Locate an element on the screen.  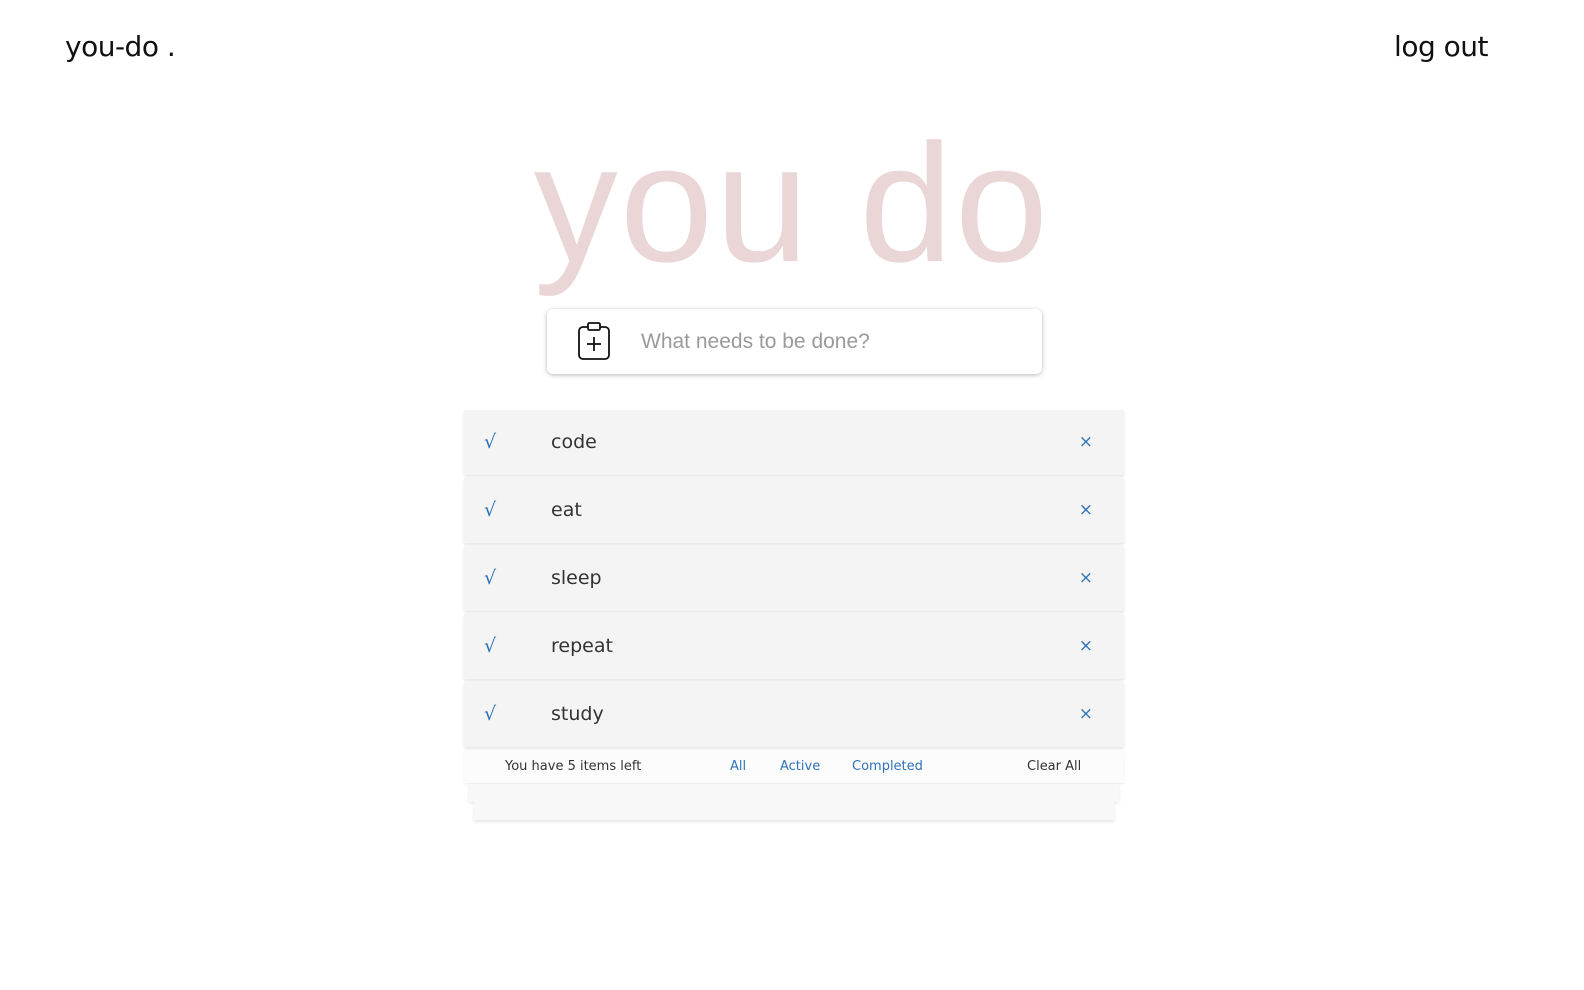
todo-item-study: √ study × is located at coordinates (794, 714).